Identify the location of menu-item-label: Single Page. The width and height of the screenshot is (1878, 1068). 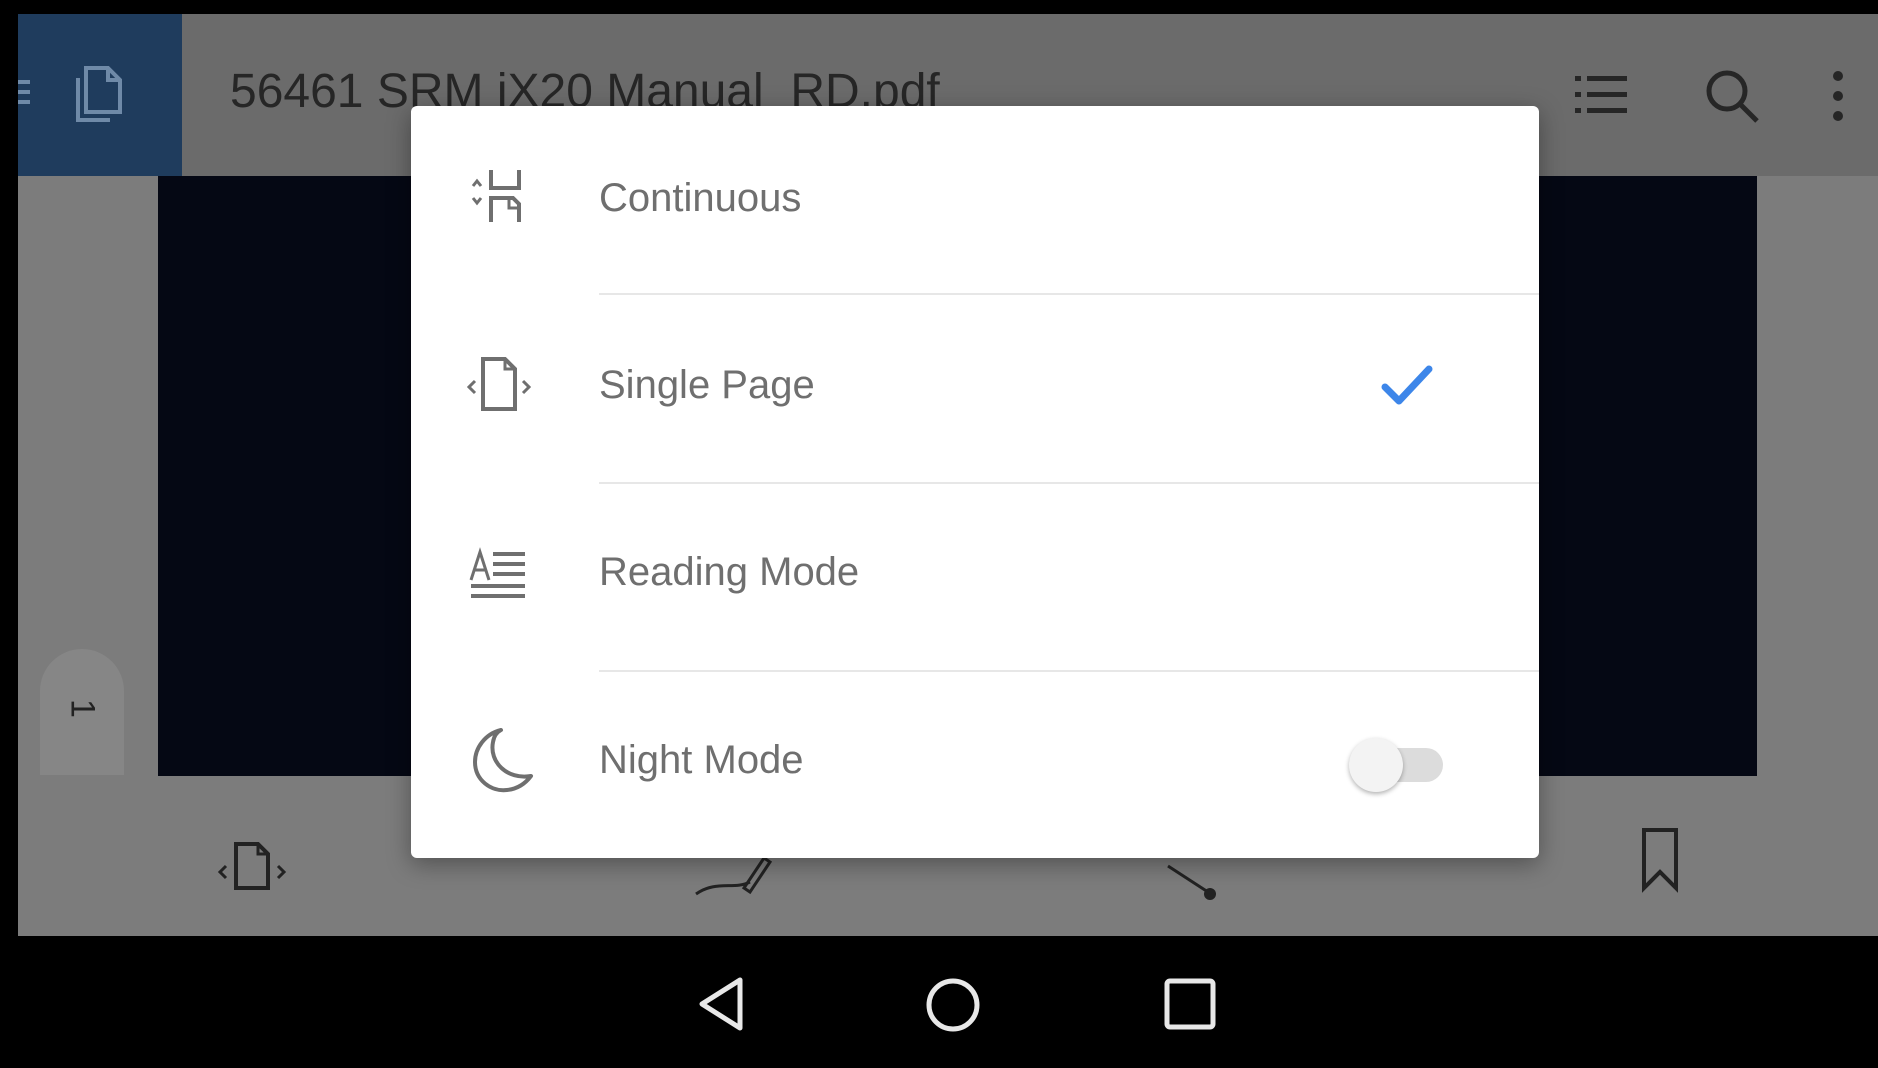
(707, 385).